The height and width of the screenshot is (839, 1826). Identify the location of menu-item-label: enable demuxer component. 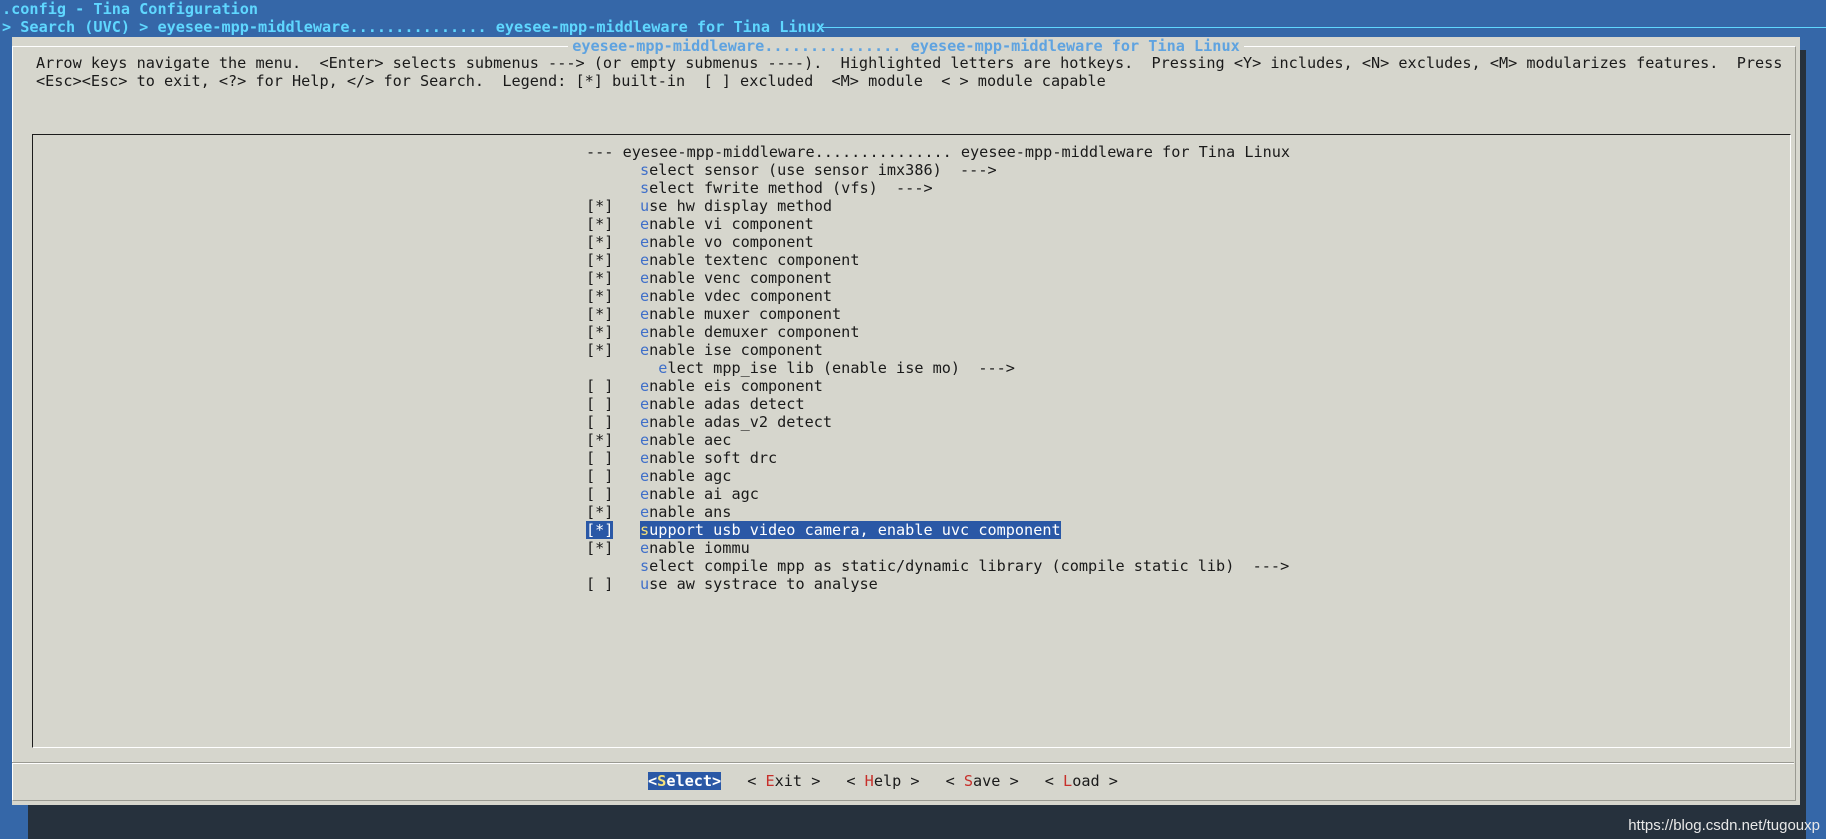
(749, 332).